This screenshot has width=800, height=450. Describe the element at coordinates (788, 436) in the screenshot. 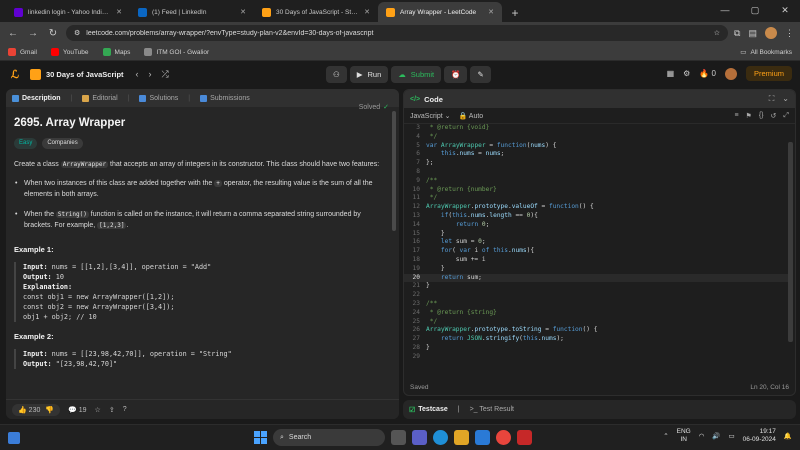

I see `notification-bell-icon: 🔔` at that location.